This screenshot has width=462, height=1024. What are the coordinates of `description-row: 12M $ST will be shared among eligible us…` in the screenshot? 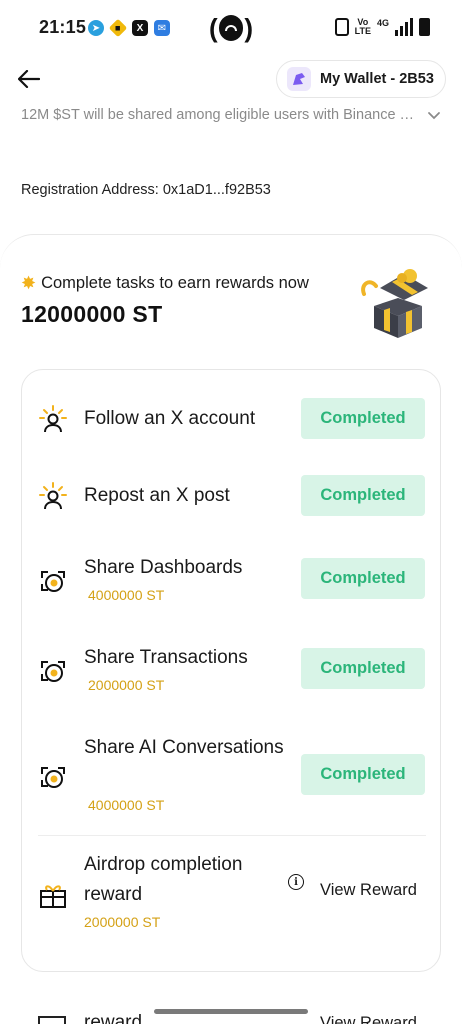 It's located at (231, 118).